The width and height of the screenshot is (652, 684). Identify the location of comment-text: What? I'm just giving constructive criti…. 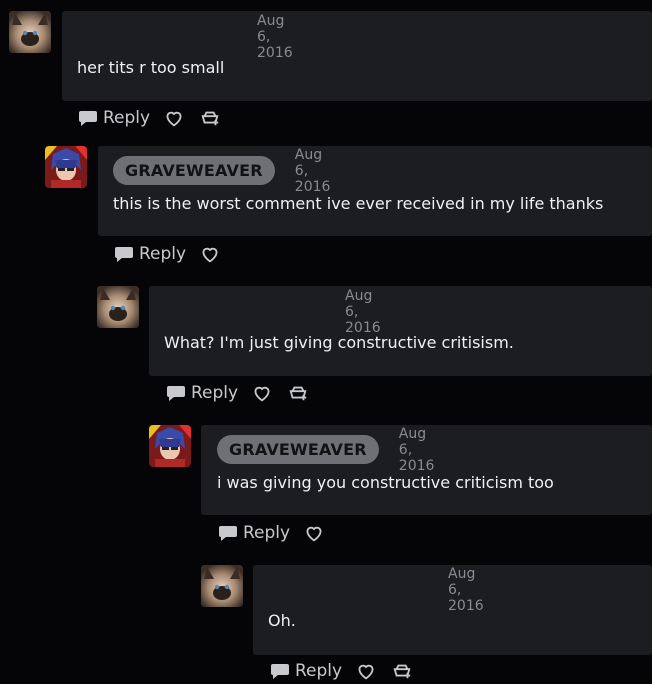
(339, 342).